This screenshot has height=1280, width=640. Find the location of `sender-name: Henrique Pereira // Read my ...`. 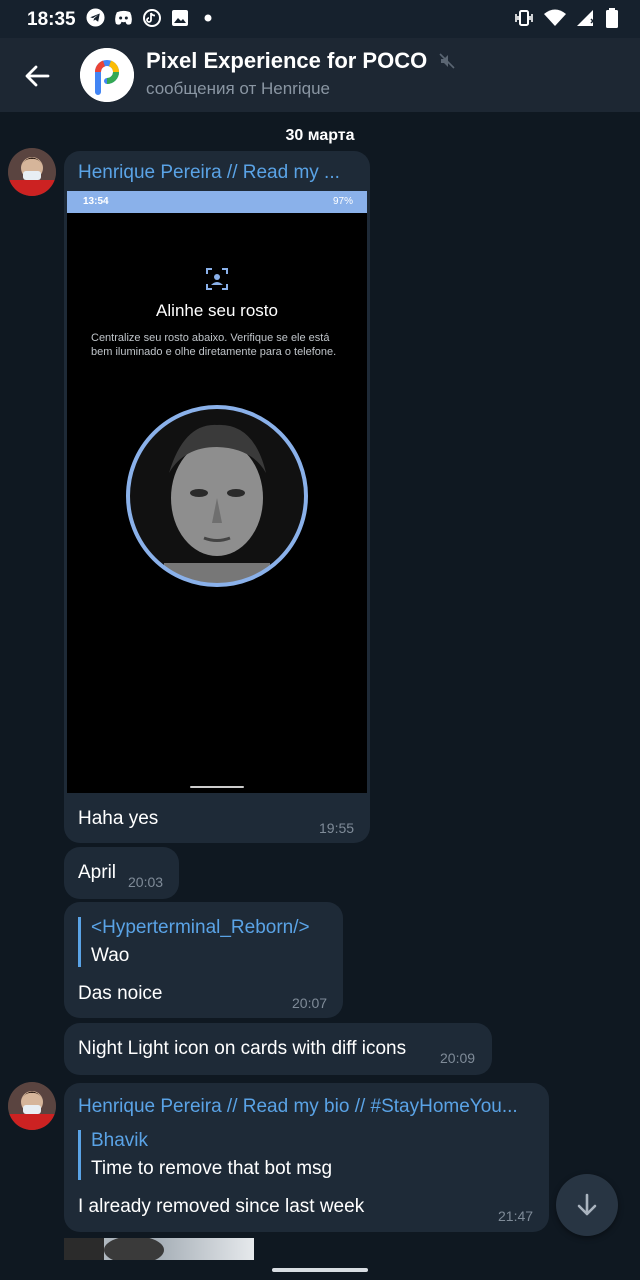

sender-name: Henrique Pereira // Read my ... is located at coordinates (220, 173).